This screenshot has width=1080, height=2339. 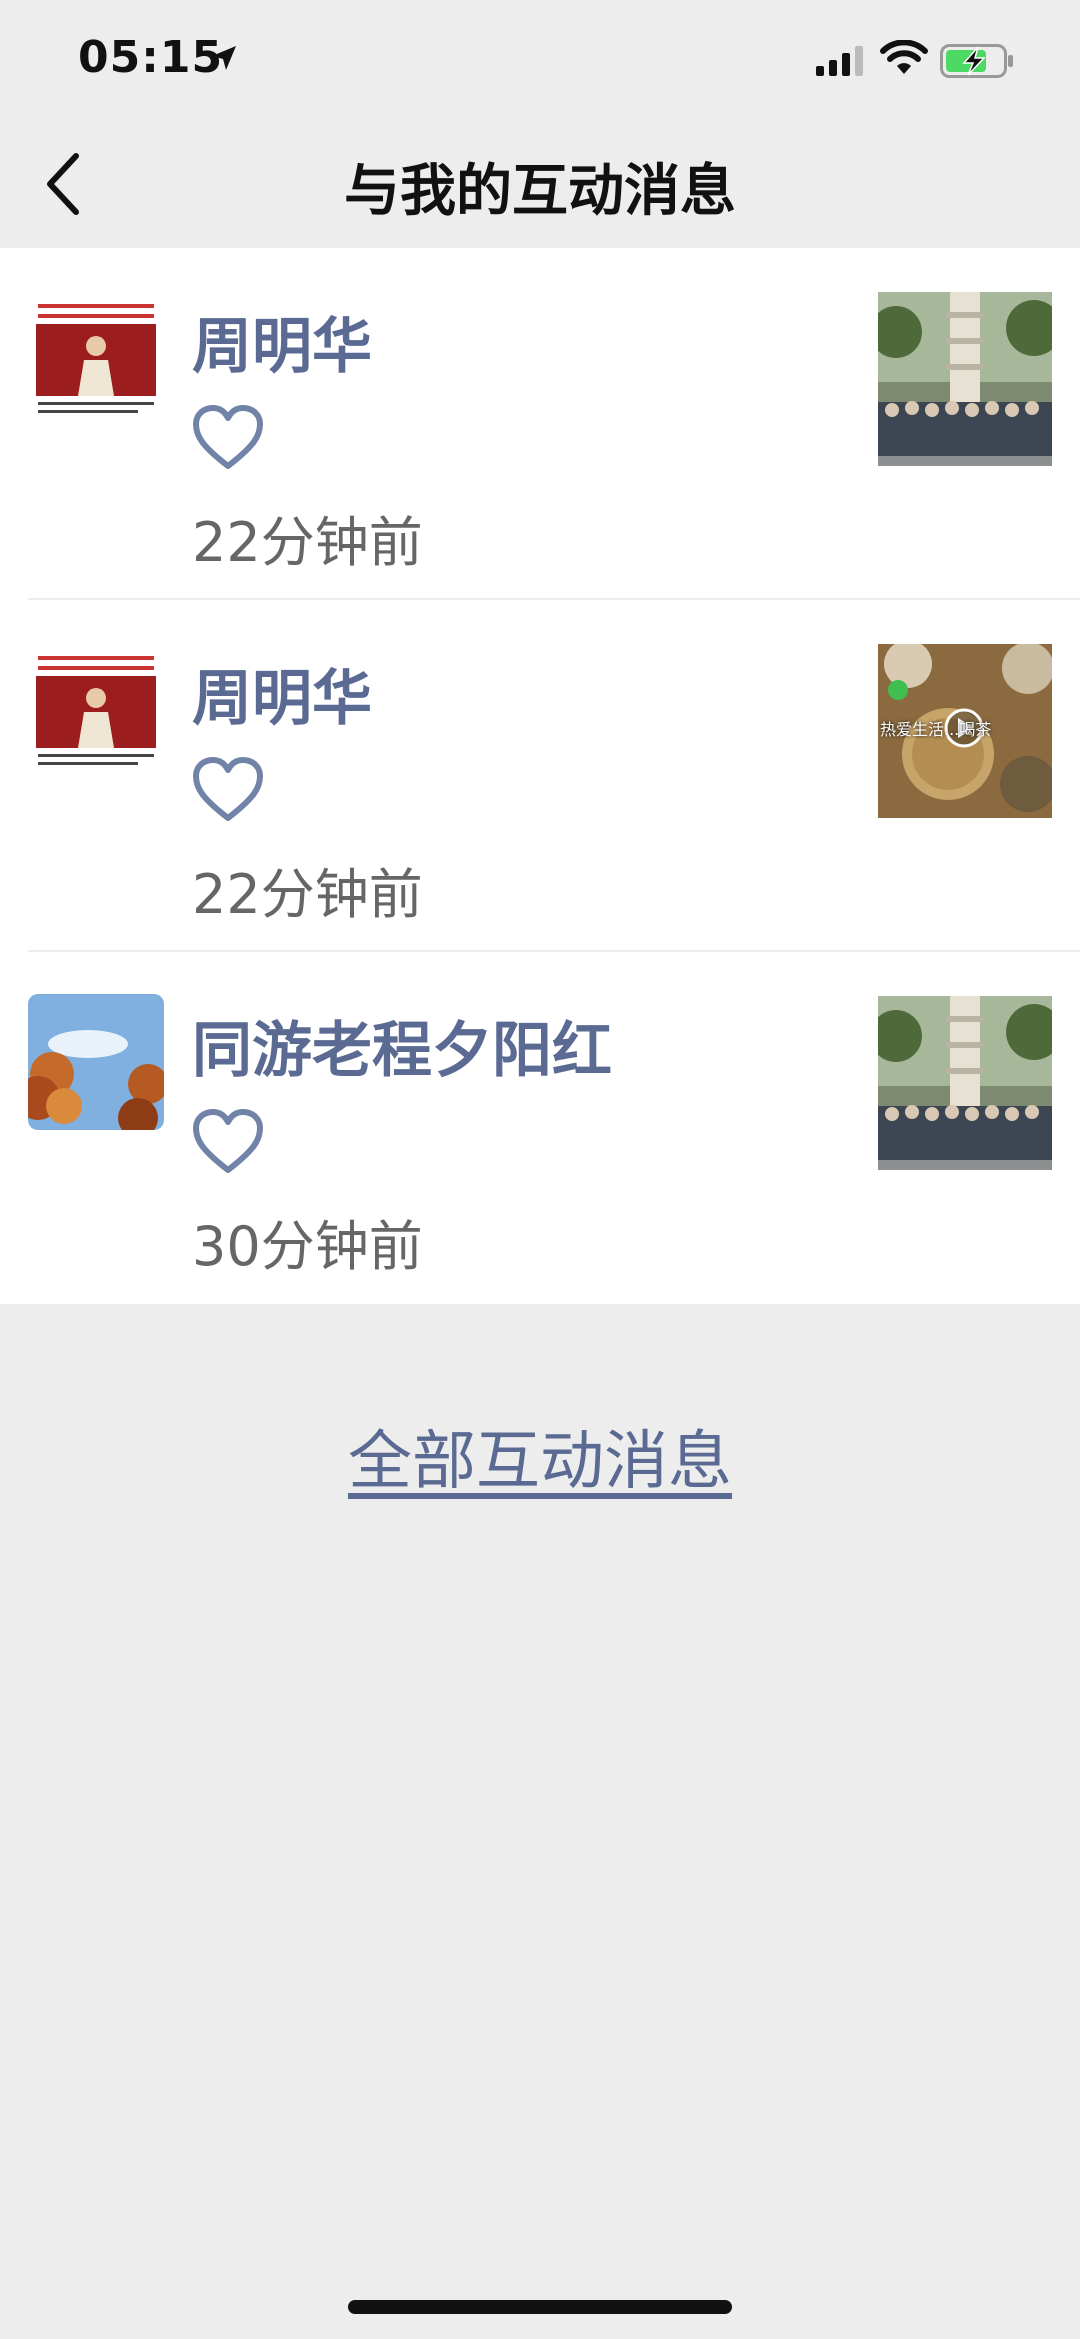 What do you see at coordinates (307, 1246) in the screenshot?
I see `timestamp: 30分钟前` at bounding box center [307, 1246].